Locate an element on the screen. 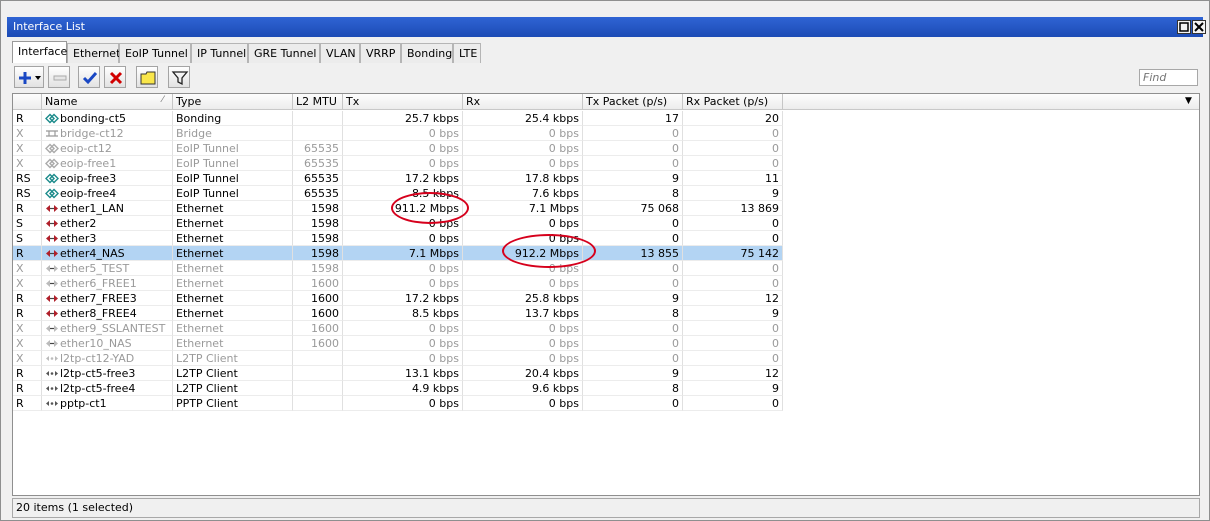  column-header-rx: Rx is located at coordinates (523, 102).